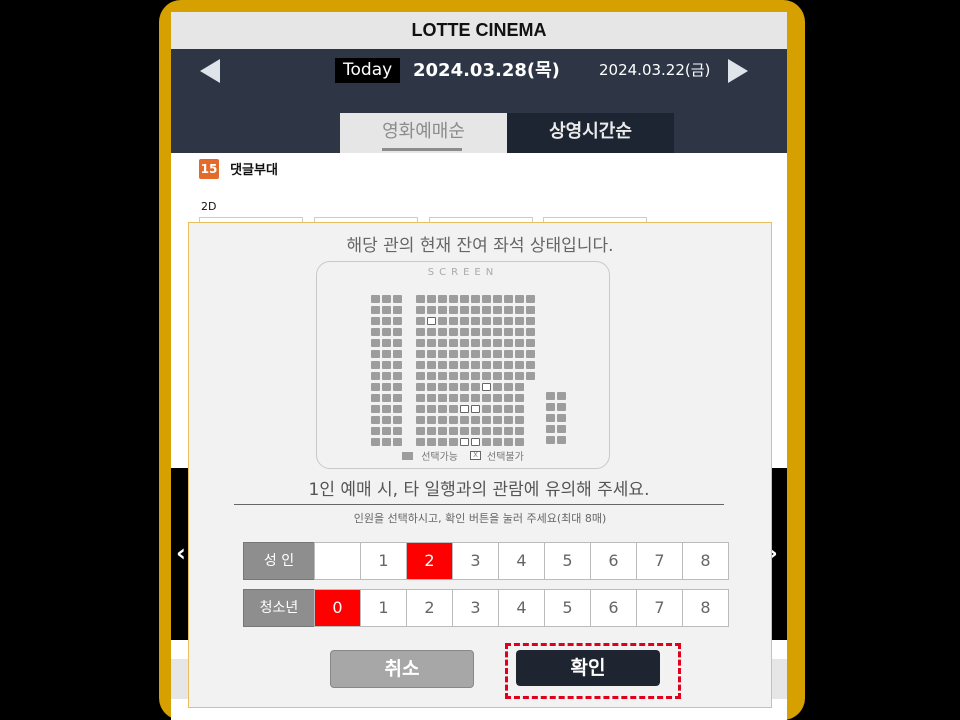 The image size is (960, 720). I want to click on adult-count-option: 7, so click(659, 561).